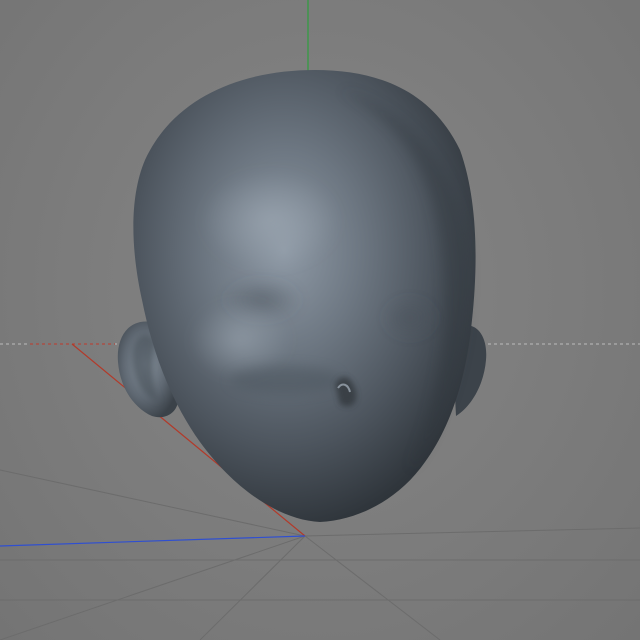  What do you see at coordinates (285, 380) in the screenshot?
I see `mouth-shadow` at bounding box center [285, 380].